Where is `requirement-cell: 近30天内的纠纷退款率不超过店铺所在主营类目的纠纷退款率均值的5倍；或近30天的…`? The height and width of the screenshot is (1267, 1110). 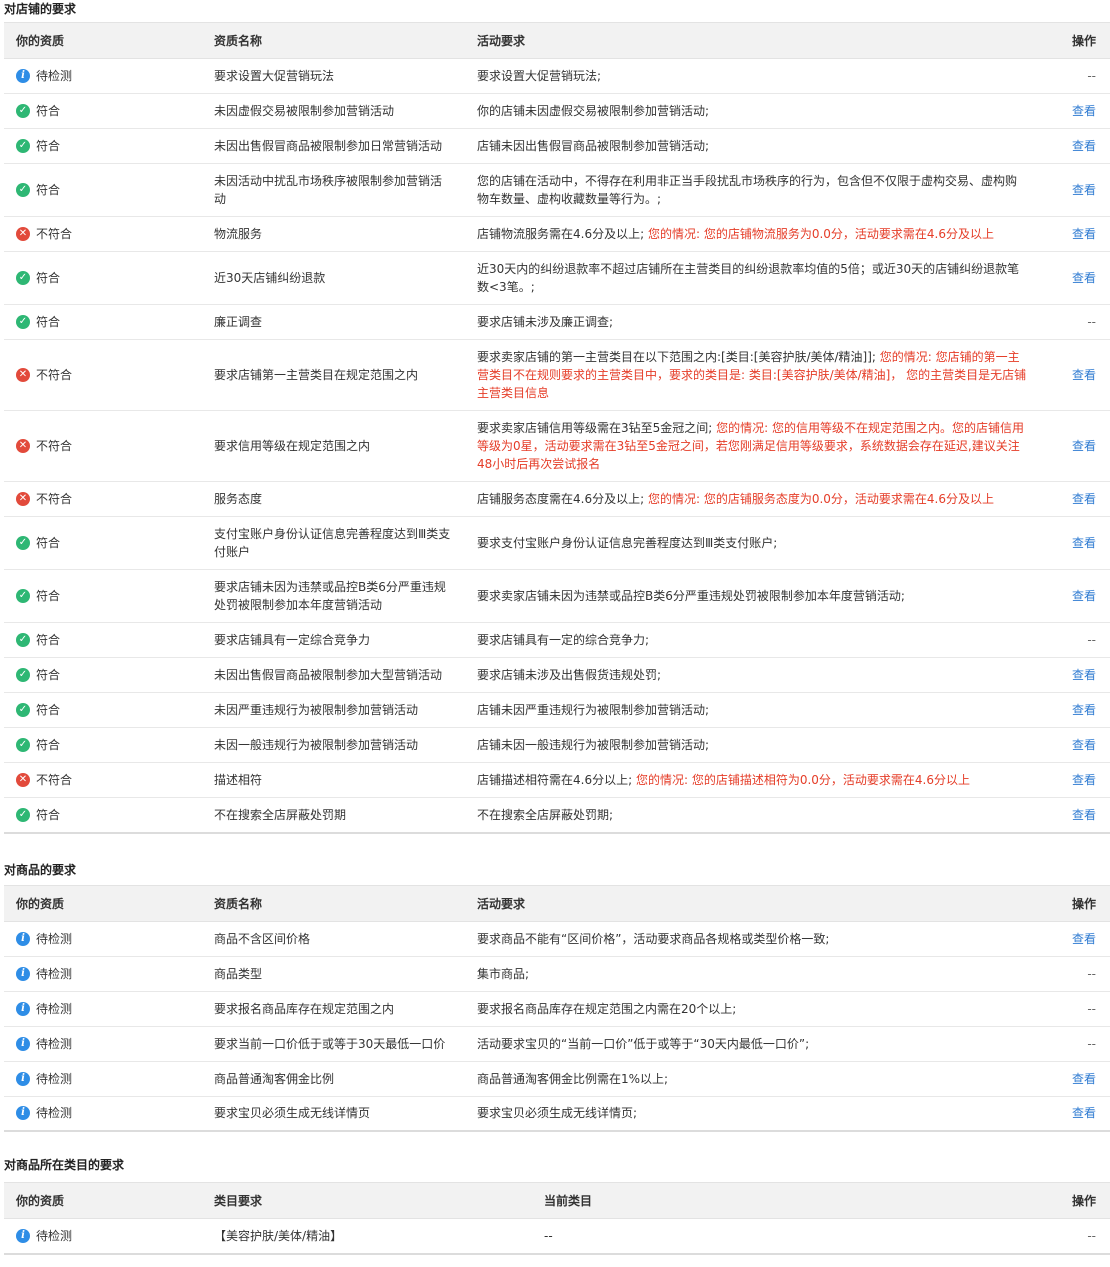 requirement-cell: 近30天内的纠纷退款率不超过店铺所在主营类目的纠纷退款率均值的5倍；或近30天的… is located at coordinates (752, 278).